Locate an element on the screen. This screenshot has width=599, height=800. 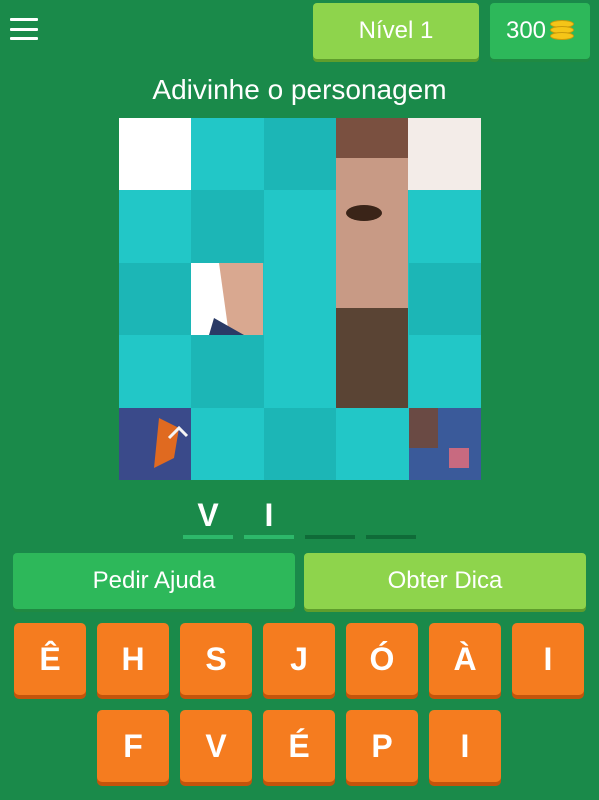
ask-help-label: Pedir Ajuda is located at coordinates (154, 580).